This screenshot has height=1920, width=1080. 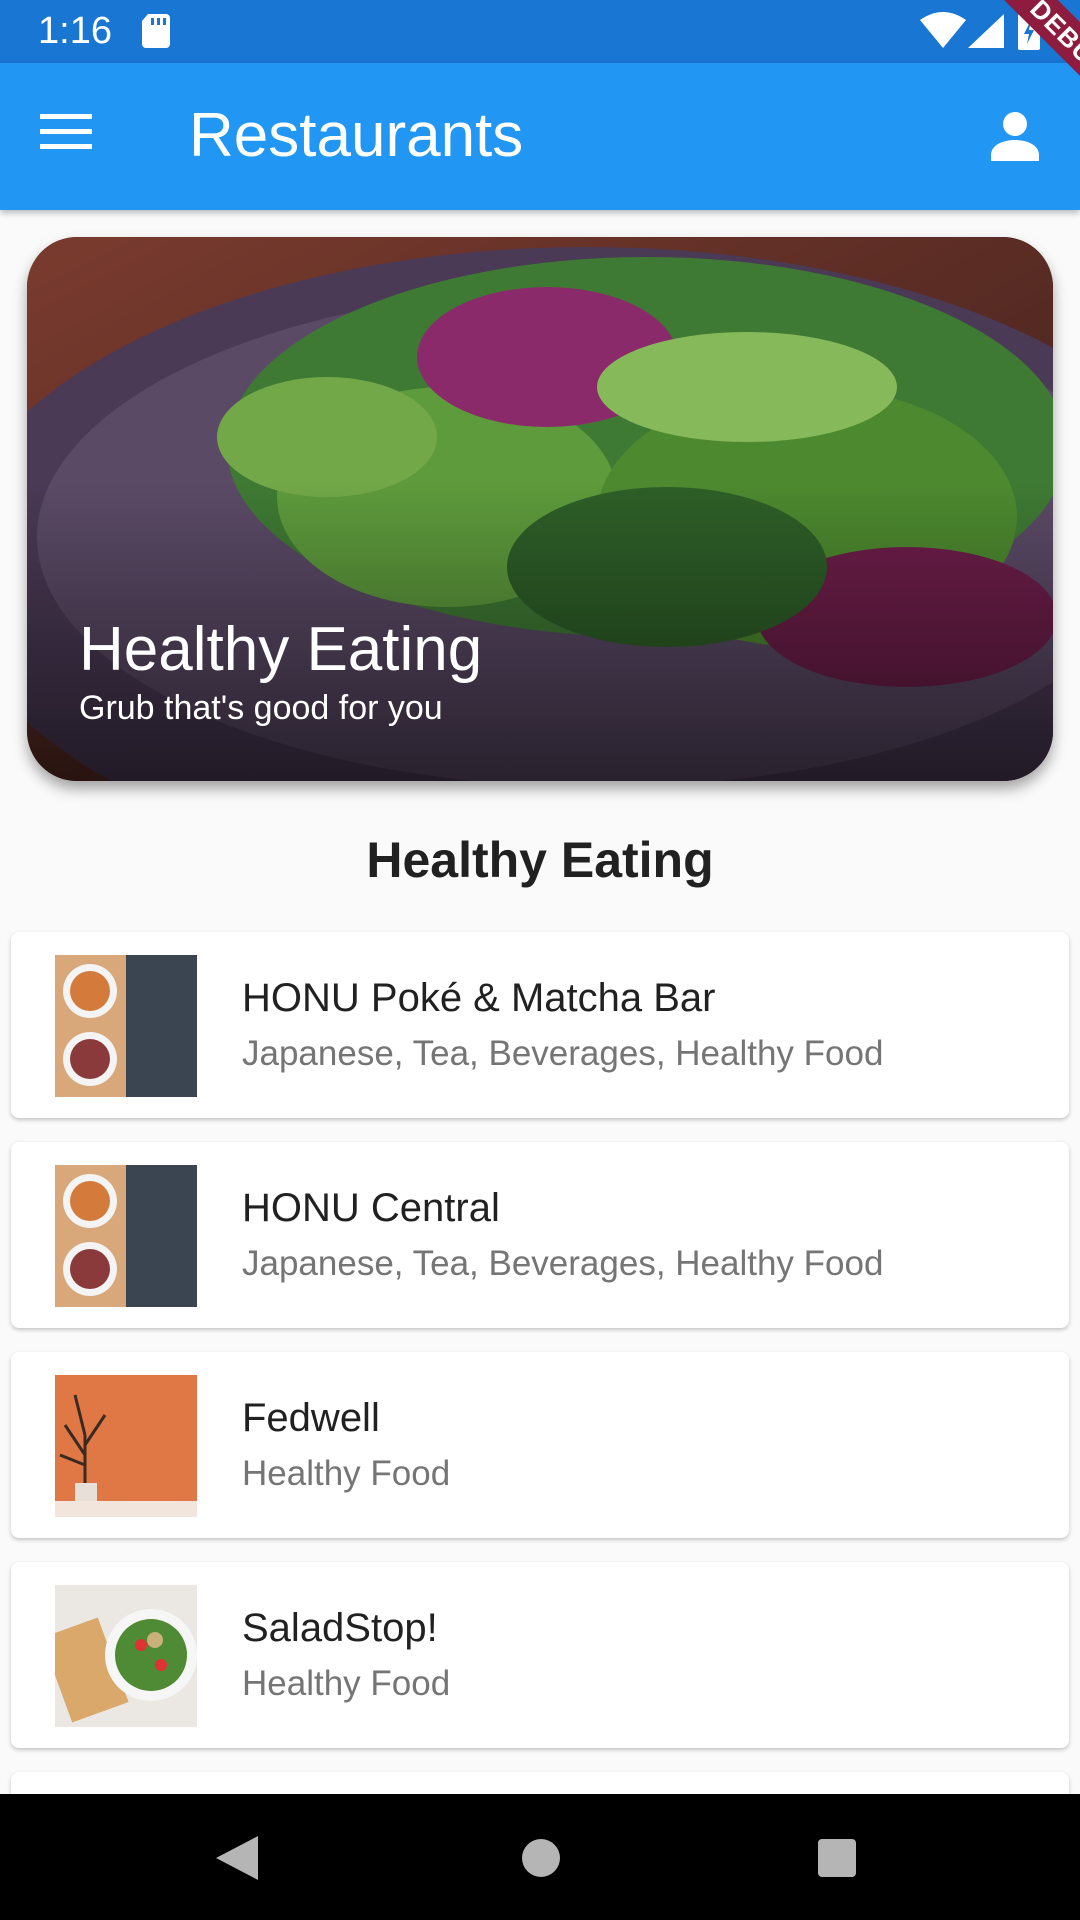 I want to click on status-time: 1:16, so click(x=75, y=31).